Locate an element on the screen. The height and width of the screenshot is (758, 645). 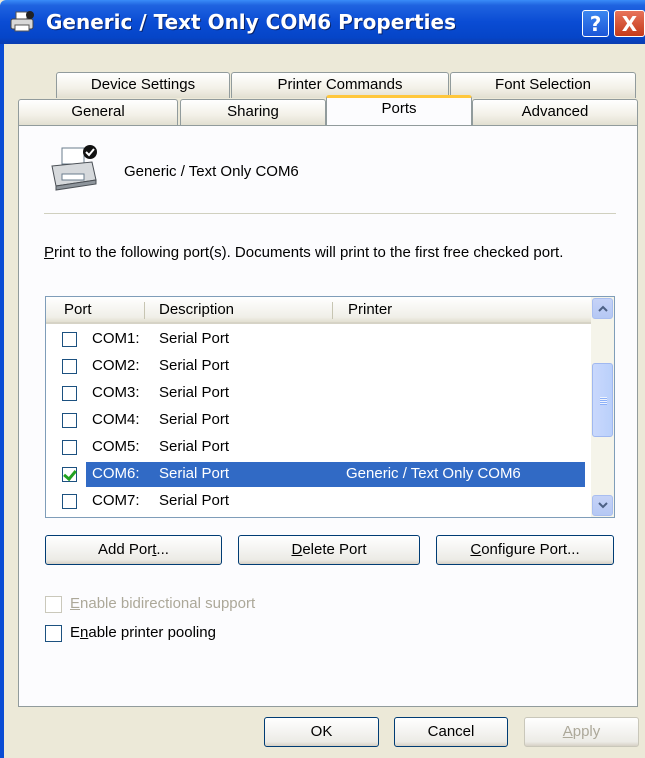
scroll-up-icon is located at coordinates (602, 308).